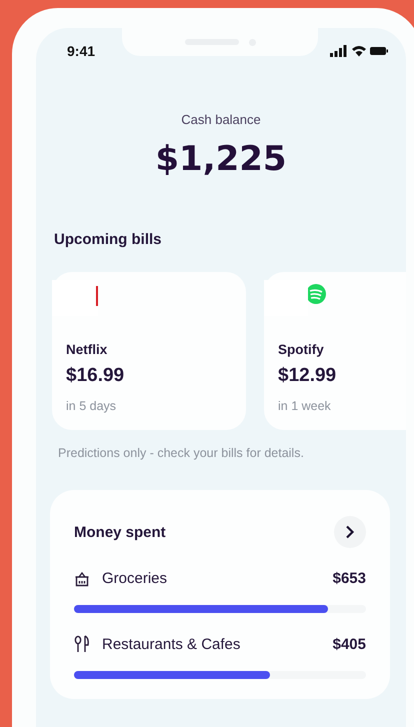  I want to click on fork-knife-icon, so click(82, 644).